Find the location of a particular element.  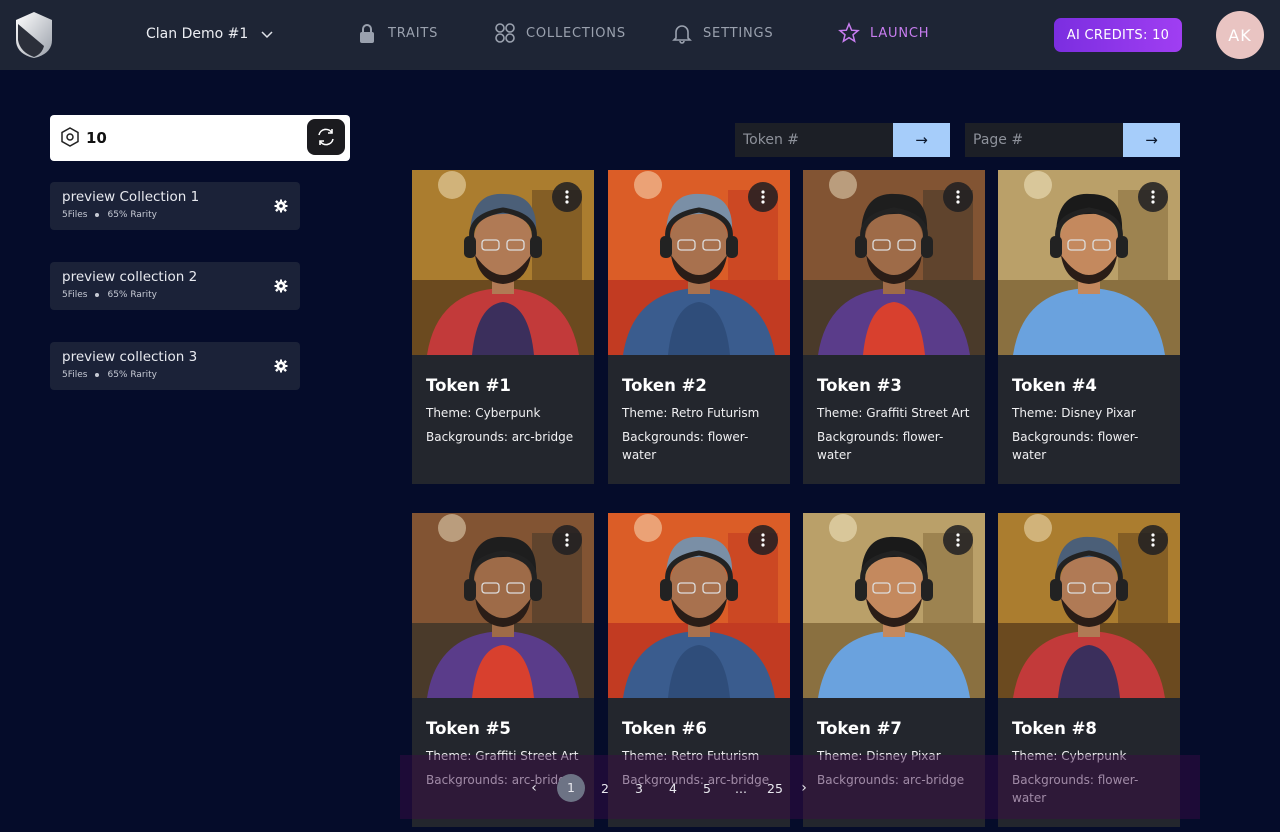

token-name: Token #6 is located at coordinates (664, 728).